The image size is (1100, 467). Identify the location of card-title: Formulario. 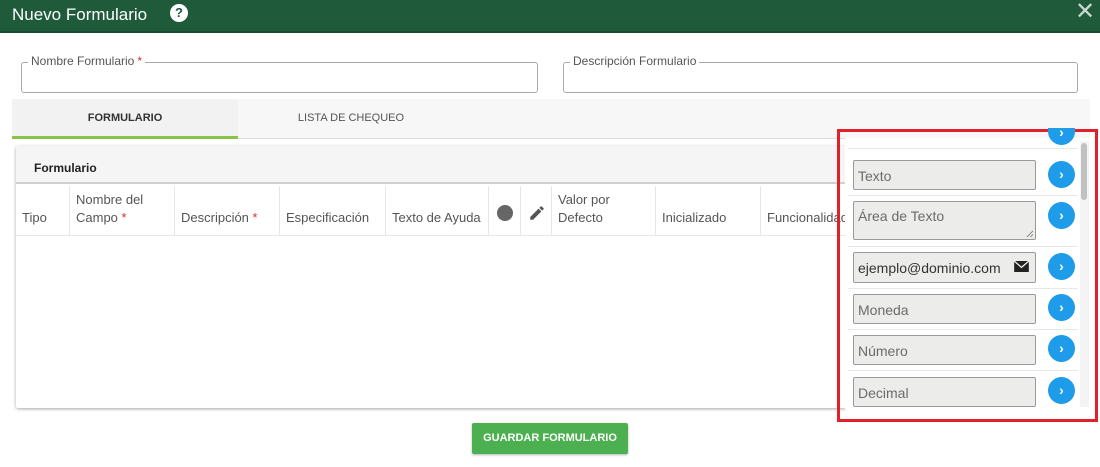
(65, 168).